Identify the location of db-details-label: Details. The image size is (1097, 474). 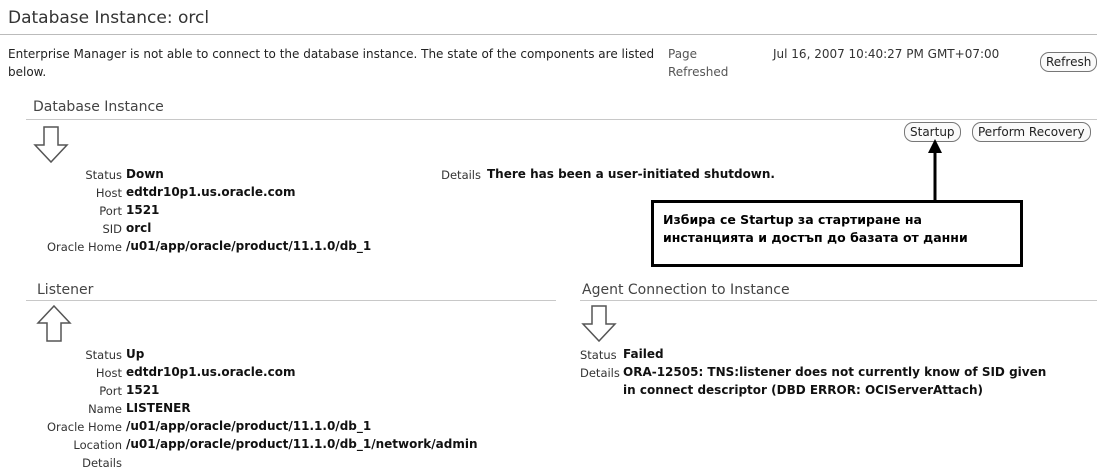
(461, 175).